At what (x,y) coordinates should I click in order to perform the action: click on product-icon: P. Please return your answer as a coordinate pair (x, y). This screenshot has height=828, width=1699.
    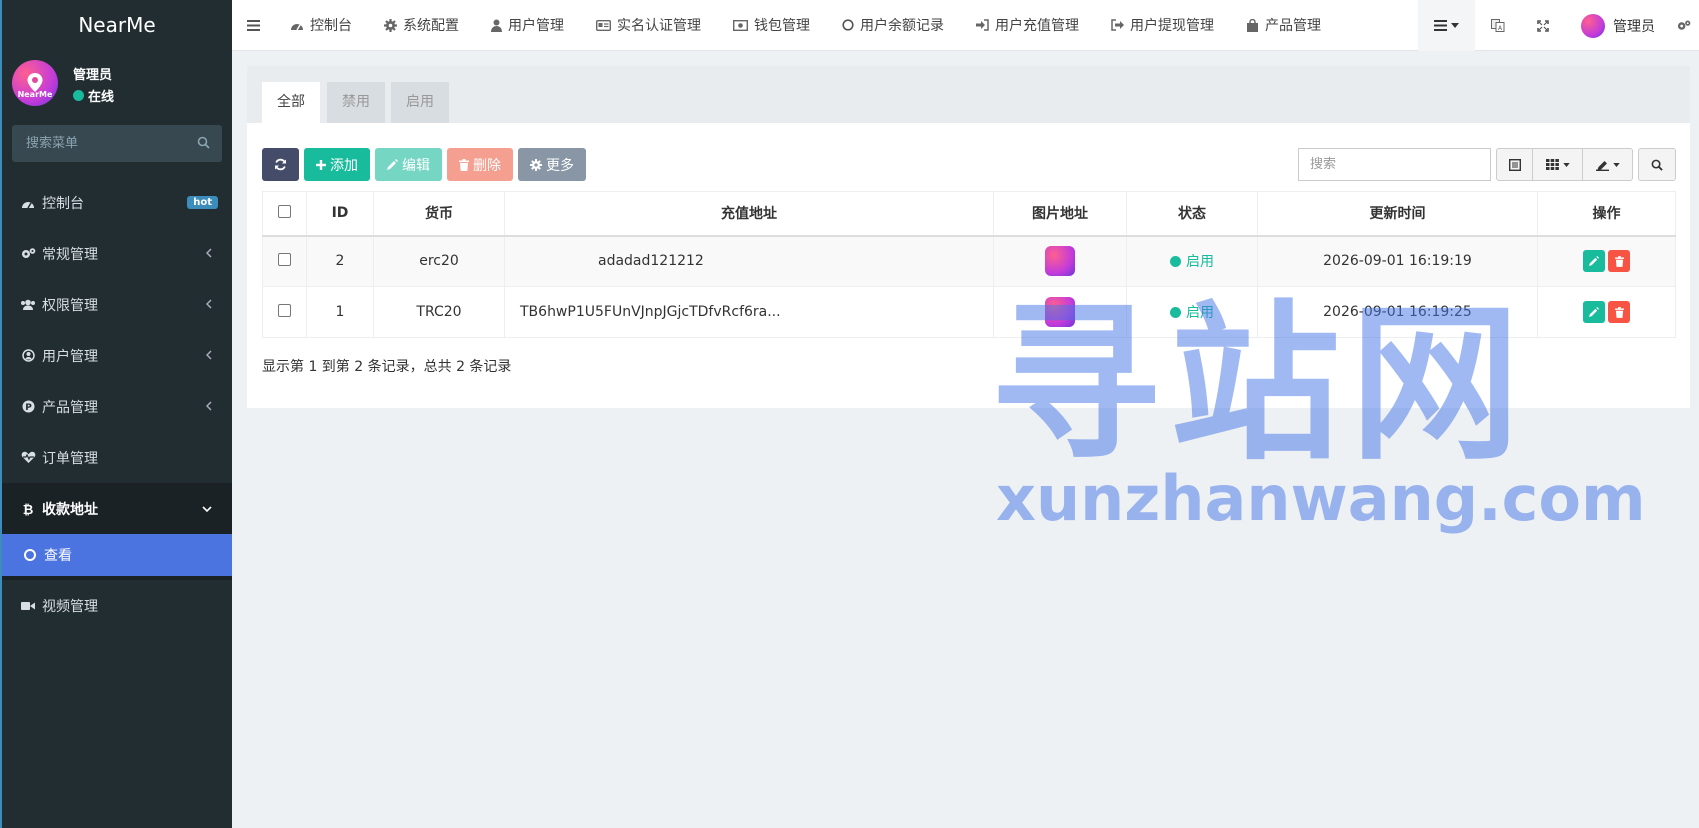
    Looking at the image, I should click on (28, 407).